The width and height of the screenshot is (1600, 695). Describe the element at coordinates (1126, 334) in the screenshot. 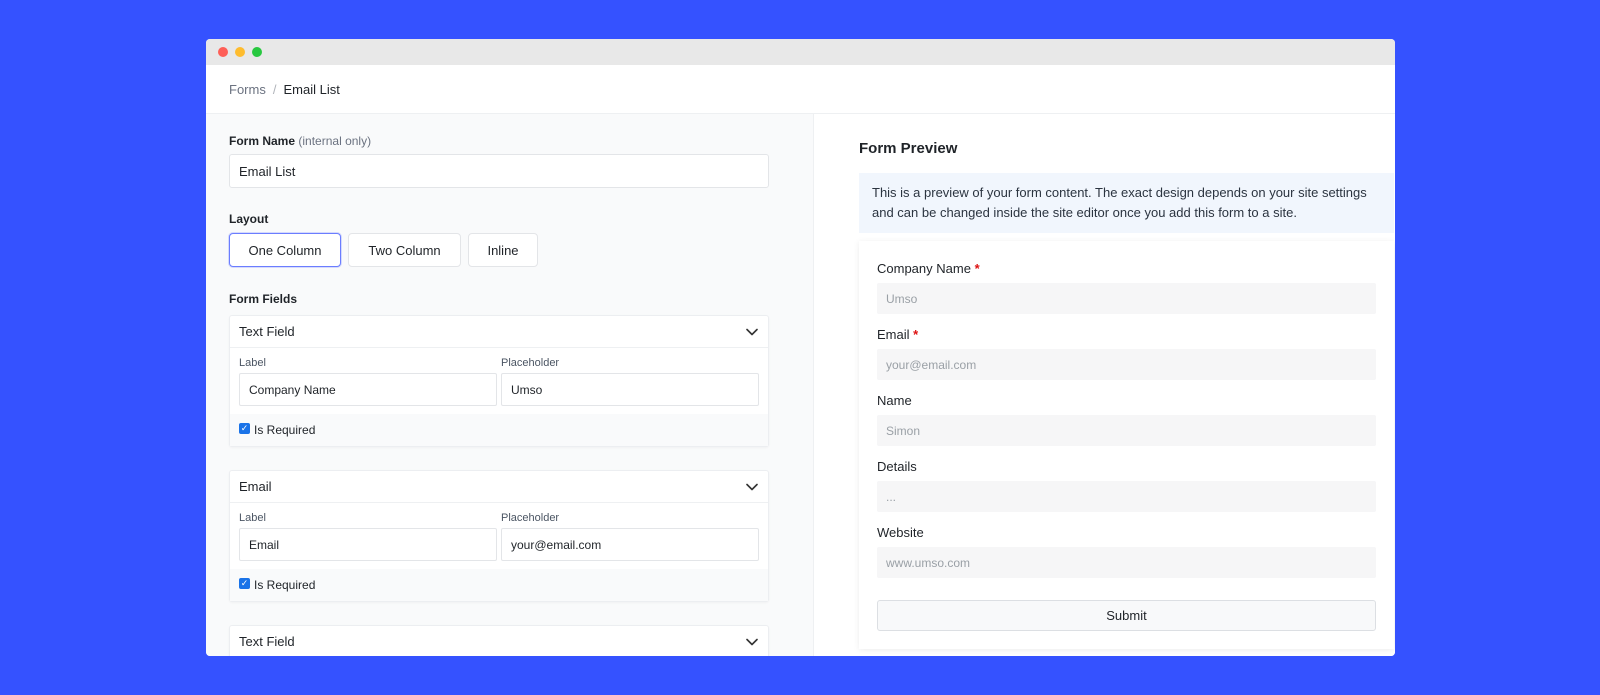

I see `preview-field-label: Email *` at that location.